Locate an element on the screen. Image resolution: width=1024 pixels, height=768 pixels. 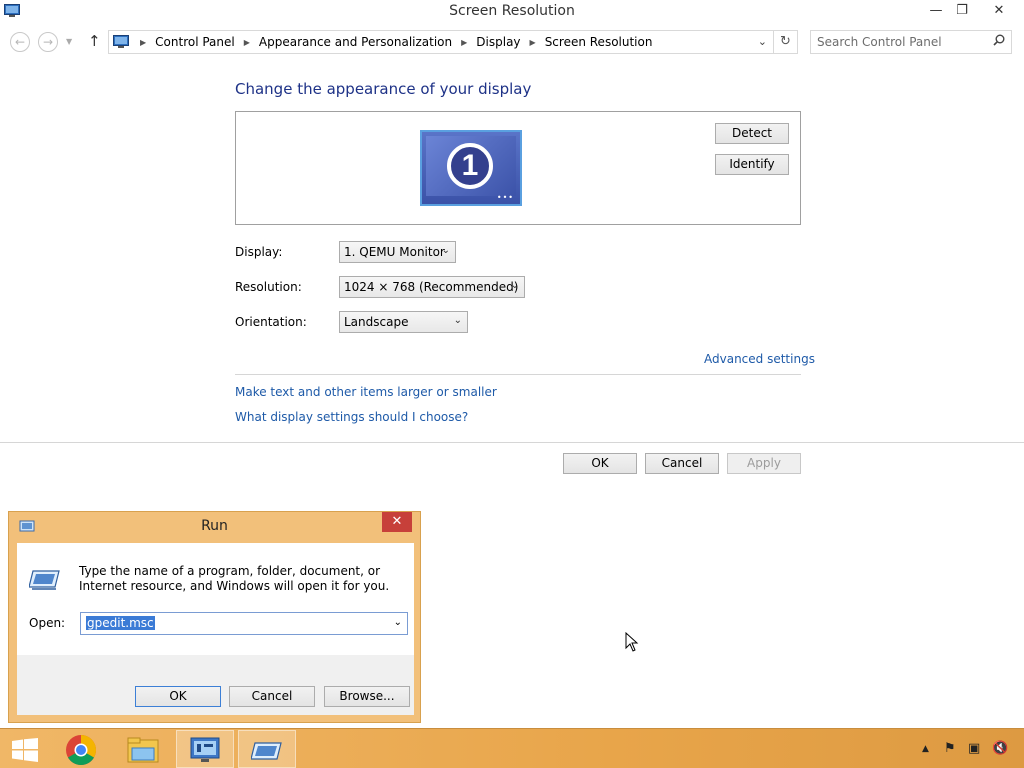
file-explorer-icon is located at coordinates (143, 750).